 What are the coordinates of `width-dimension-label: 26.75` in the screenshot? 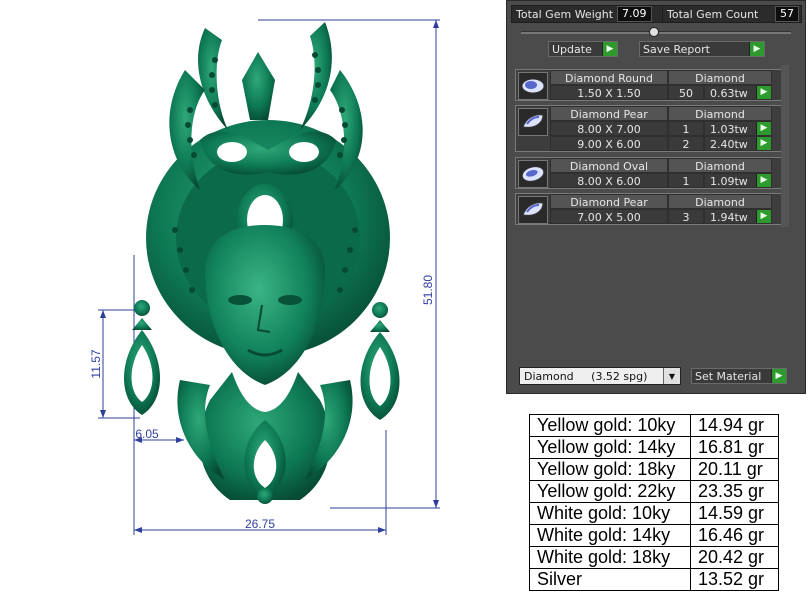 It's located at (260, 524).